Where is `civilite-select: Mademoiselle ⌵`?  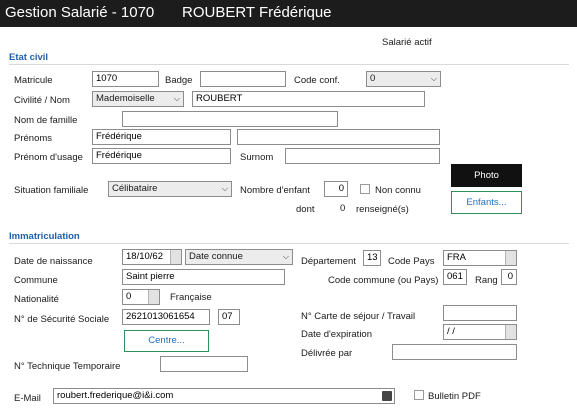
civilite-select: Mademoiselle ⌵ is located at coordinates (138, 99).